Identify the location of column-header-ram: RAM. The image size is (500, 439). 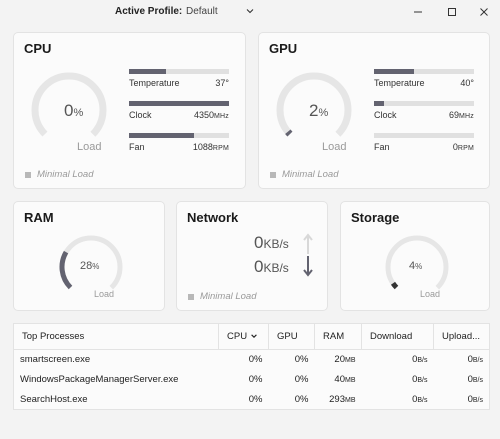
(338, 336).